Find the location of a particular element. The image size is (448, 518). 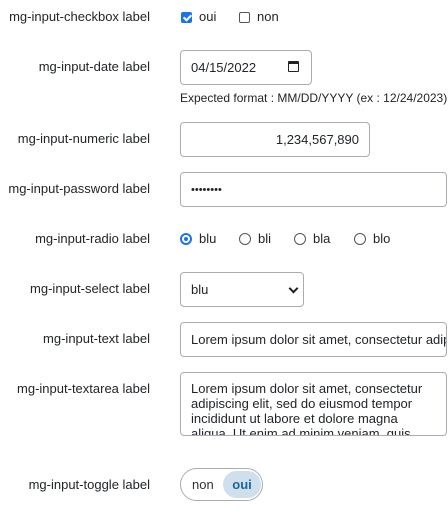

radio-label: mg-input-radio label is located at coordinates (92, 238).